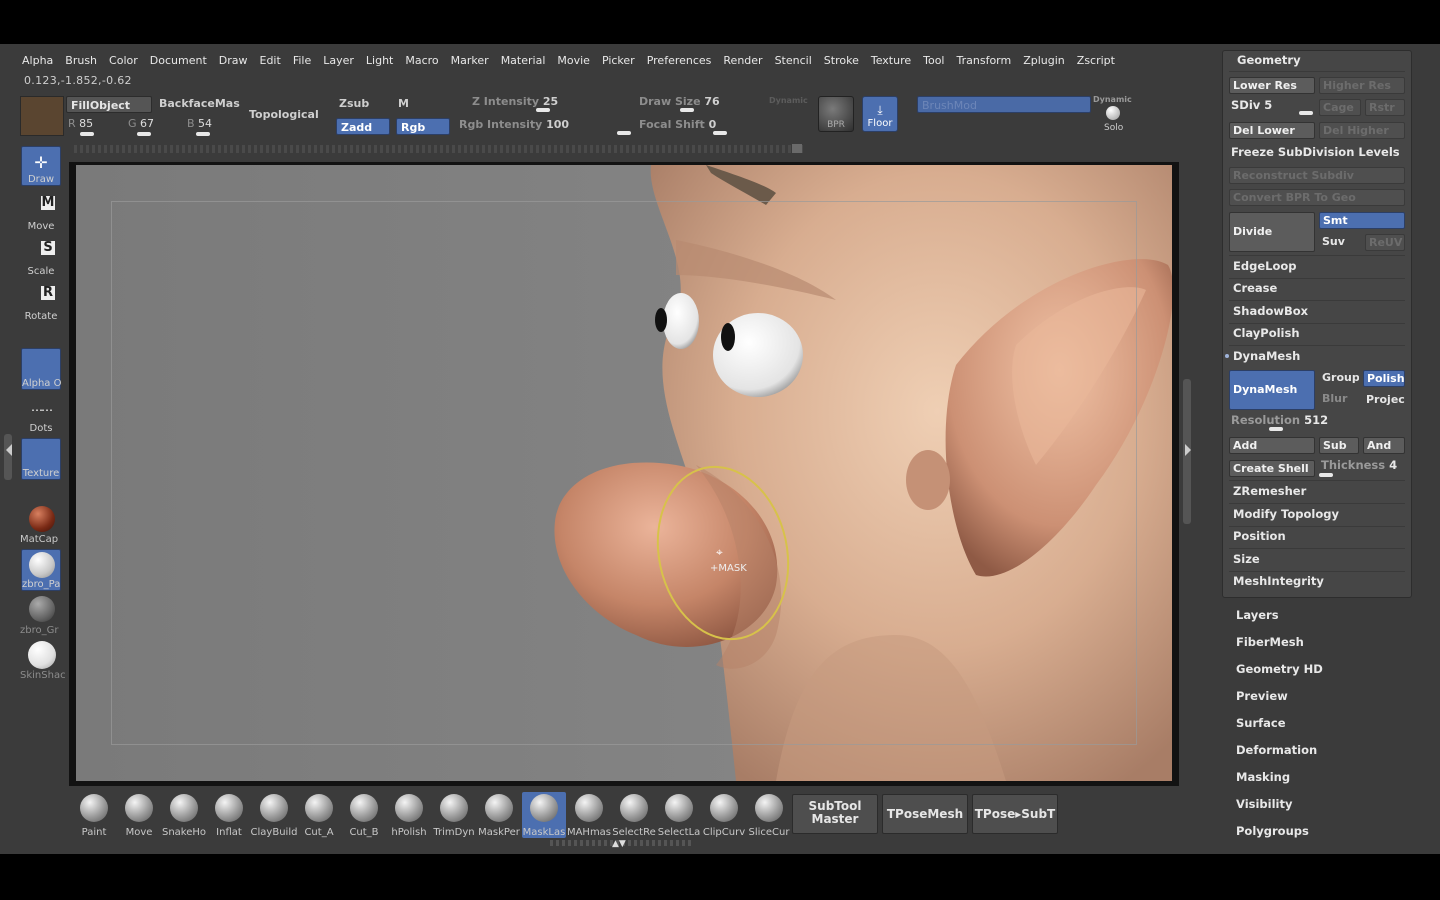 The height and width of the screenshot is (900, 1440). I want to click on dynamesh-button: DynaMesh, so click(1272, 390).